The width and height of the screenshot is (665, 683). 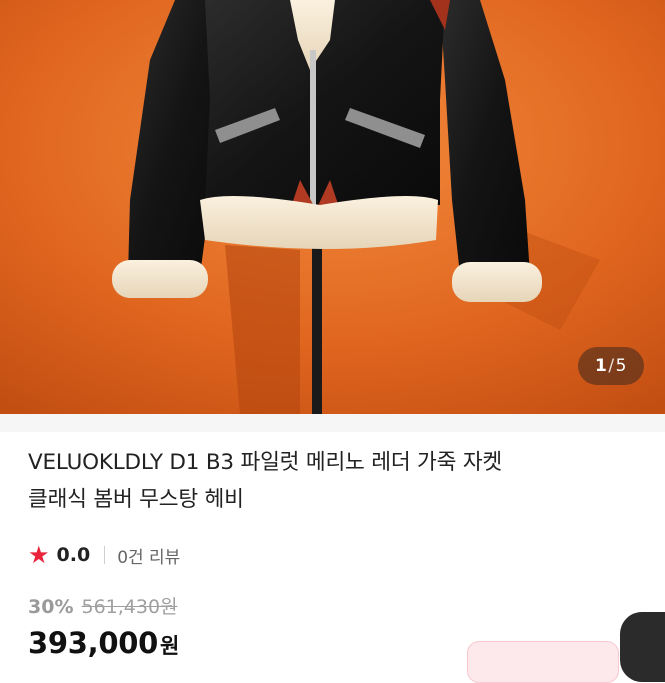 I want to click on rating-score: 0.0, so click(x=73, y=555).